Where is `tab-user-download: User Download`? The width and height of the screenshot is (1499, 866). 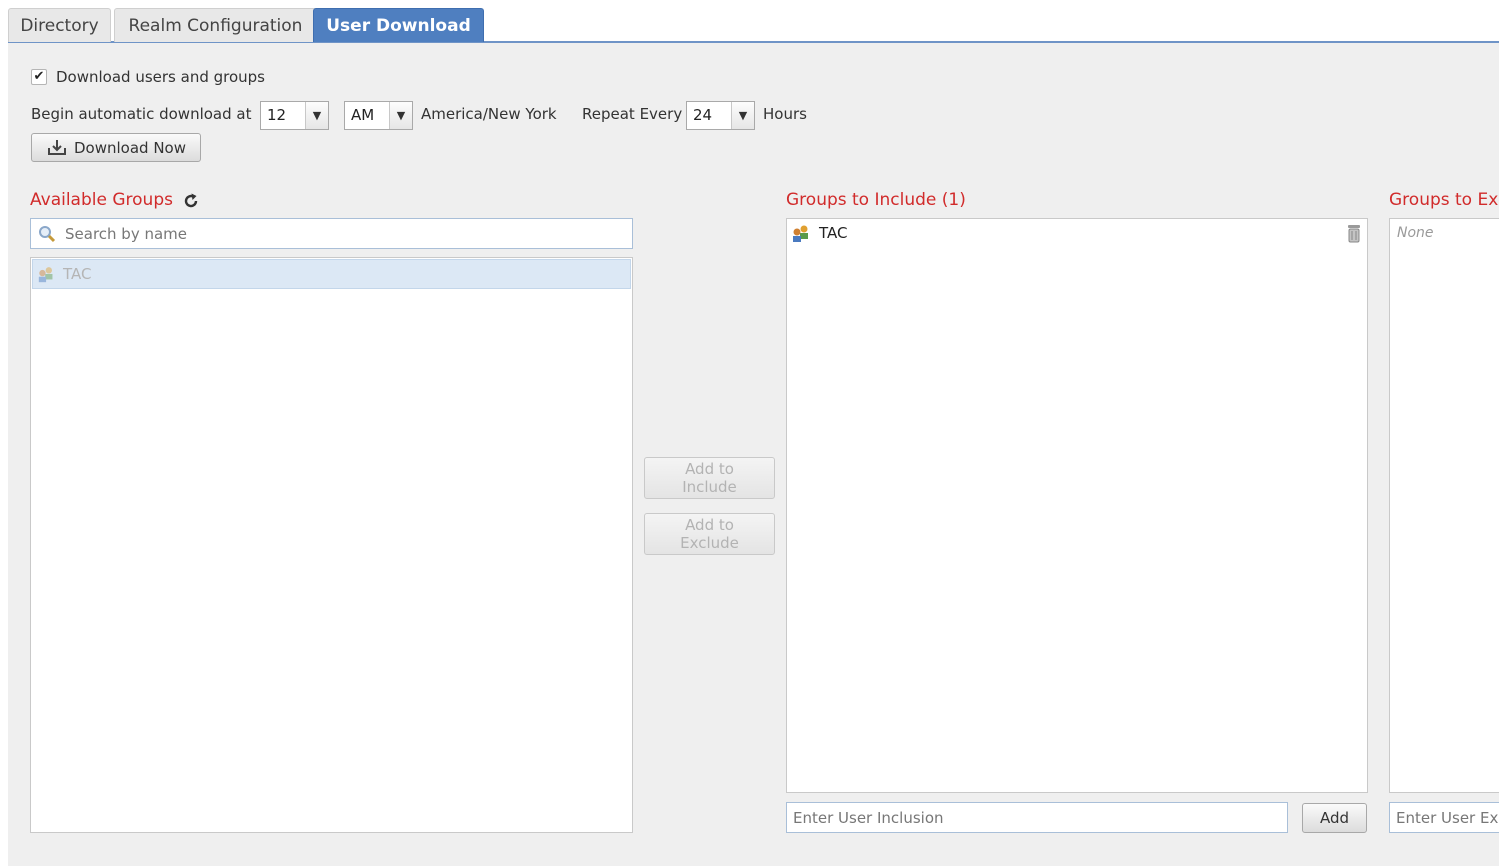 tab-user-download: User Download is located at coordinates (398, 25).